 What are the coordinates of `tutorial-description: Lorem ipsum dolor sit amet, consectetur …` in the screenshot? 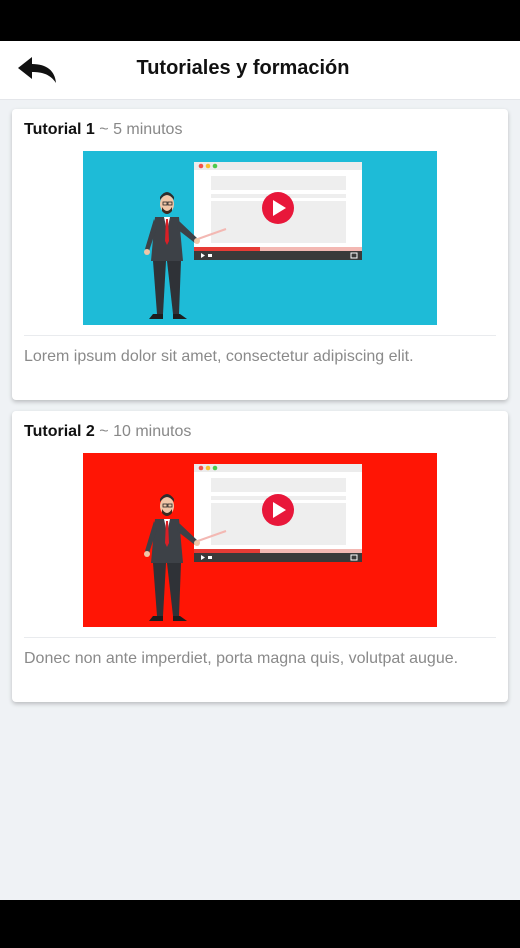 It's located at (219, 356).